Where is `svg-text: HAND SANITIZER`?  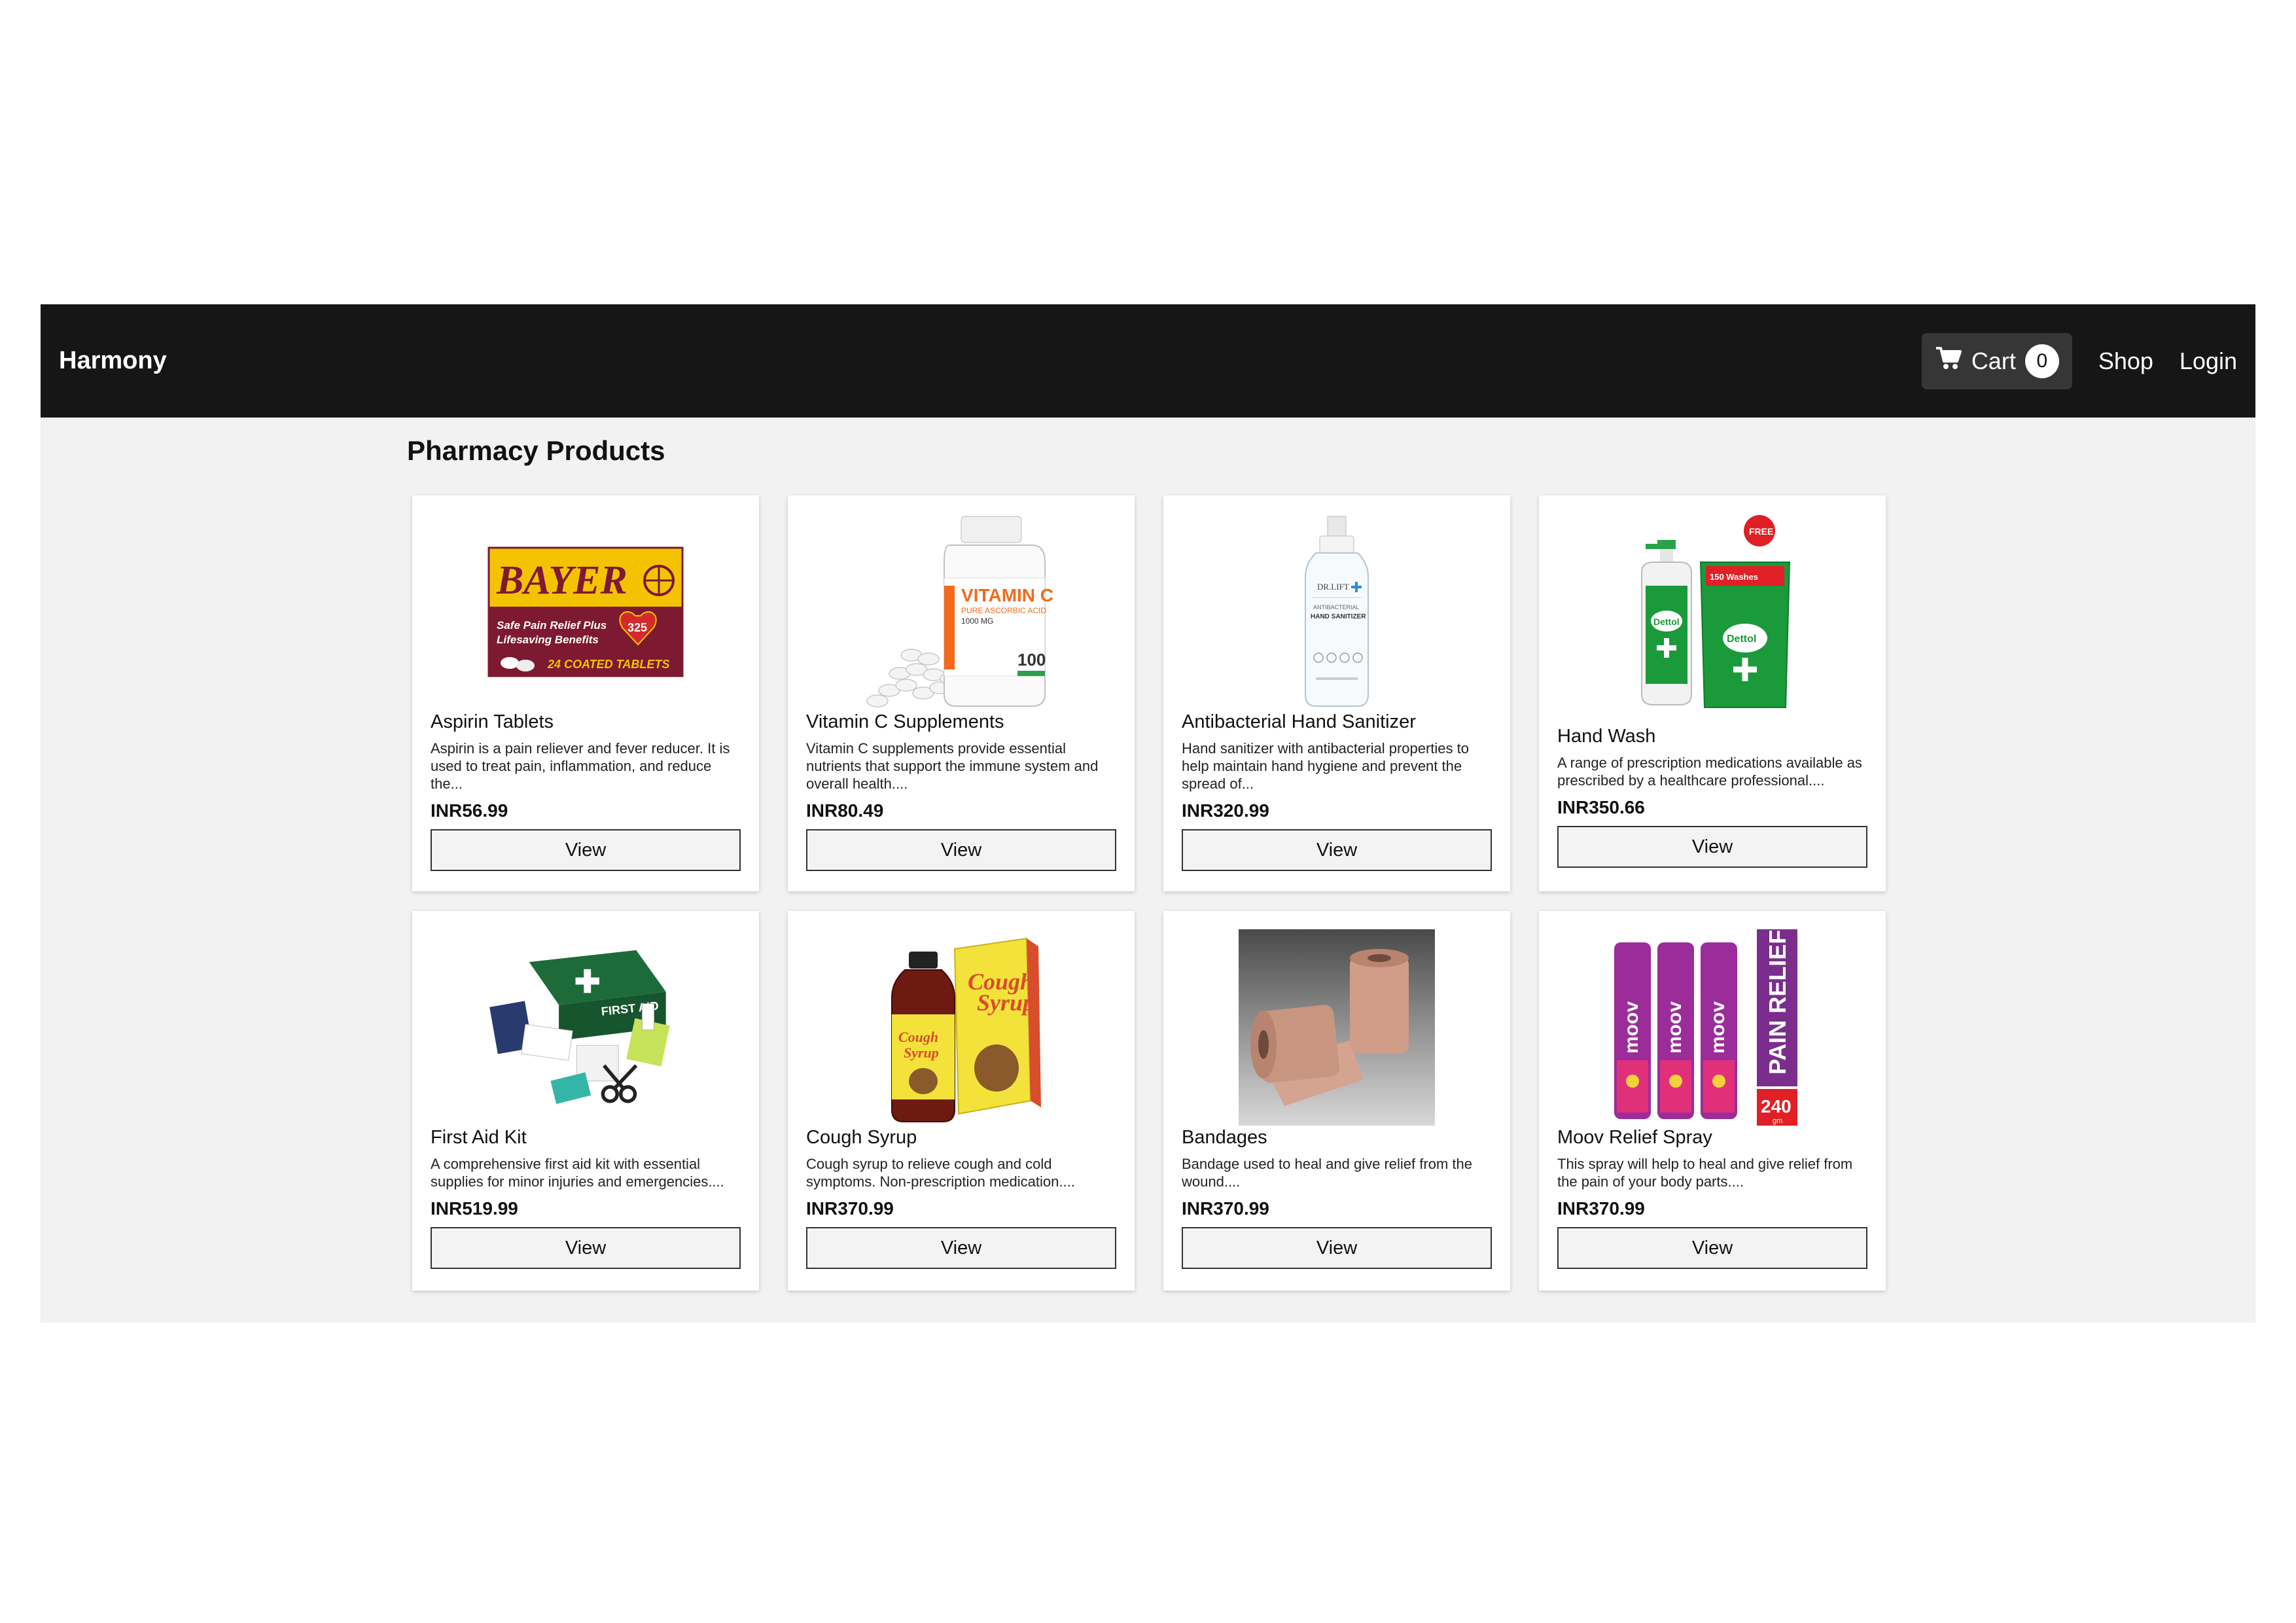
svg-text: HAND SANITIZER is located at coordinates (1339, 616).